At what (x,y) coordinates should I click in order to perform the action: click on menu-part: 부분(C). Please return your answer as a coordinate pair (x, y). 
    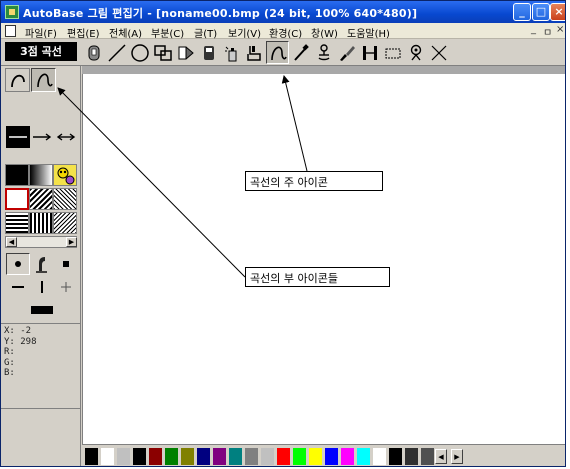
    Looking at the image, I should click on (167, 32).